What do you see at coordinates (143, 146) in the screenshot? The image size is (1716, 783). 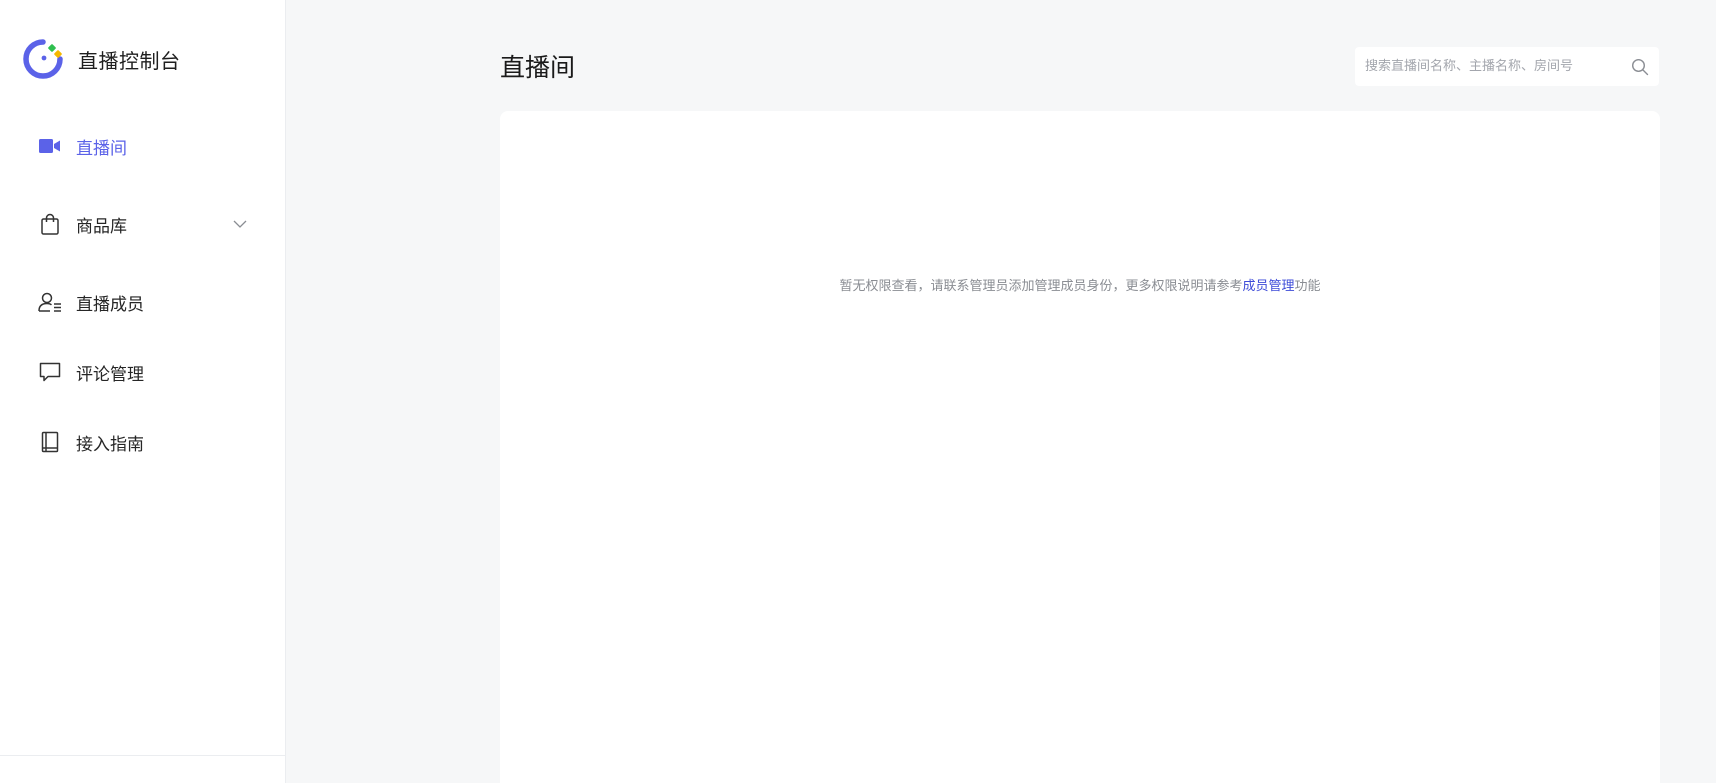 I see `sidebar-item-live-room: 直播间` at bounding box center [143, 146].